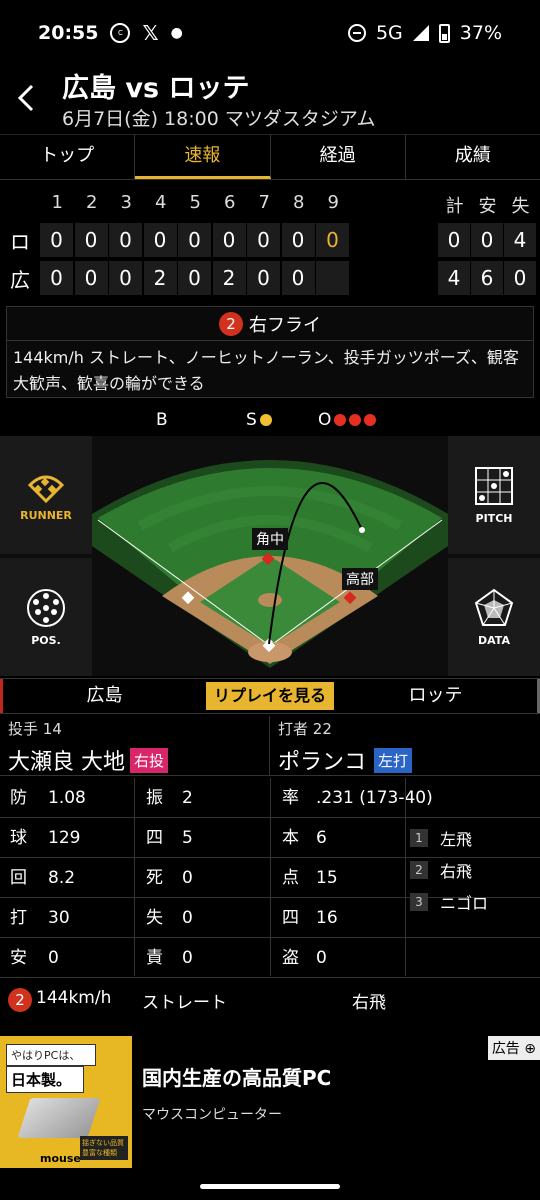  Describe the element at coordinates (264, 202) in the screenshot. I see `inning-header: 7` at that location.